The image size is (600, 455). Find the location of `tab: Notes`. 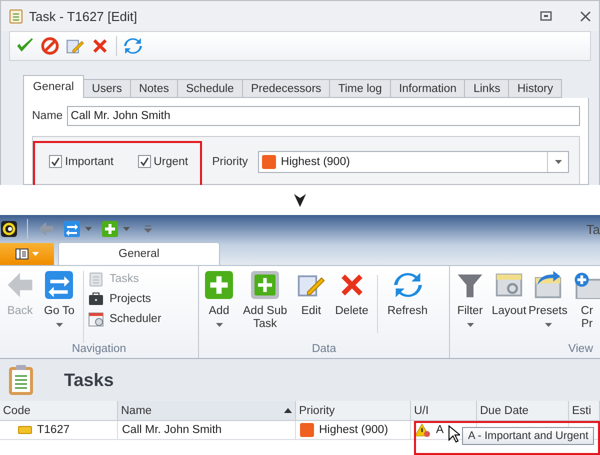

tab: Notes is located at coordinates (154, 88).